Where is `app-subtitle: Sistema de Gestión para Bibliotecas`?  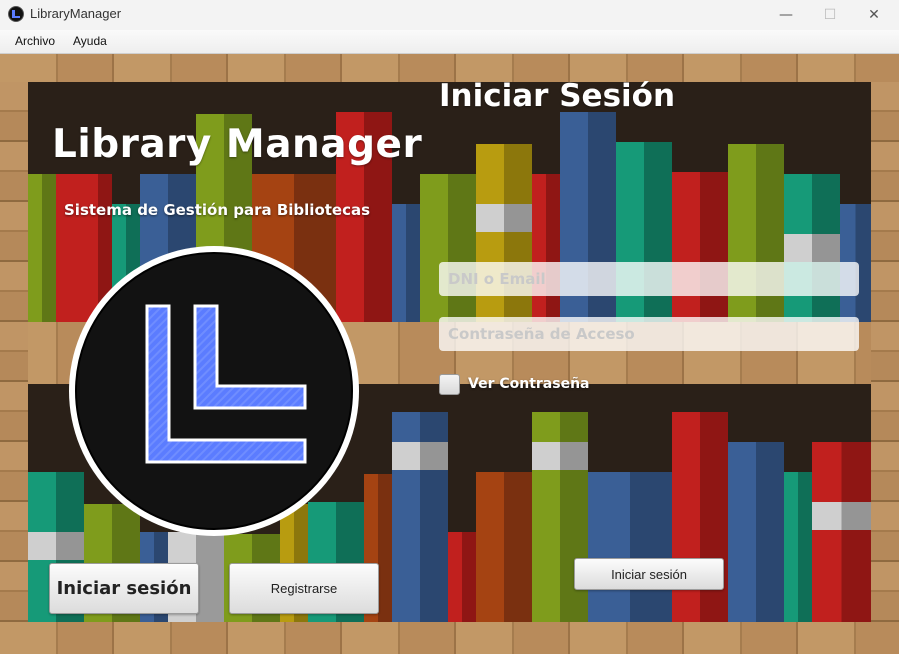 app-subtitle: Sistema de Gestión para Bibliotecas is located at coordinates (217, 210).